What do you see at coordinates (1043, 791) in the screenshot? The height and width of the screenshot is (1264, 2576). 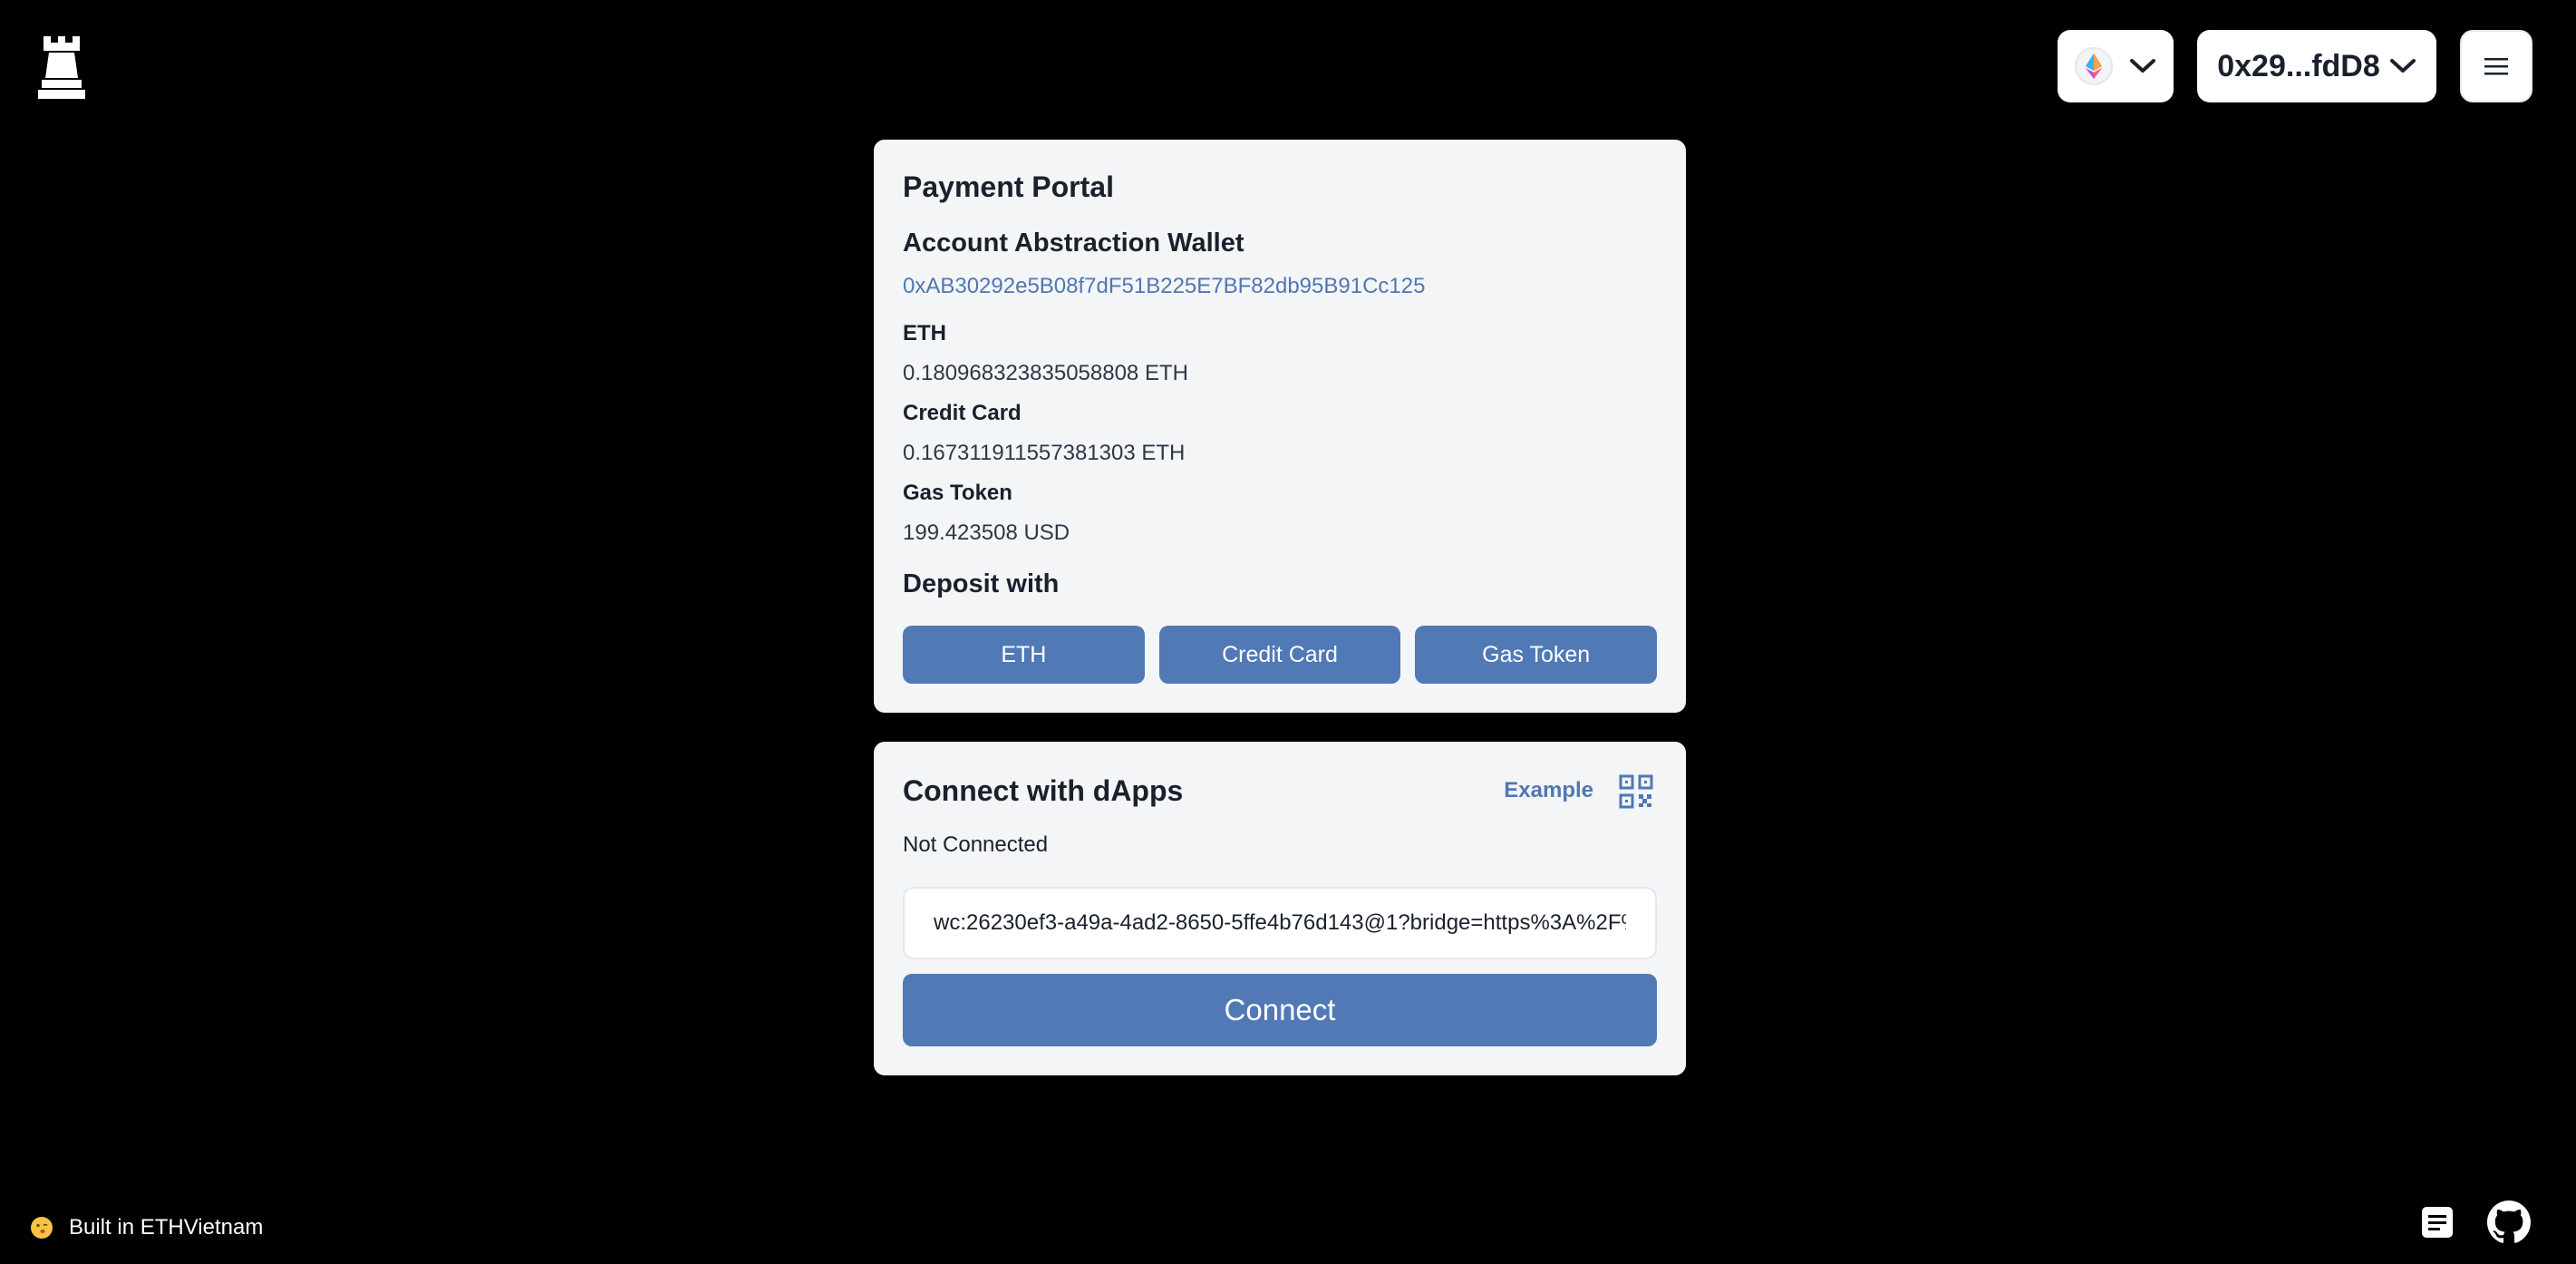 I see `dapps-title: Connect with dApps` at bounding box center [1043, 791].